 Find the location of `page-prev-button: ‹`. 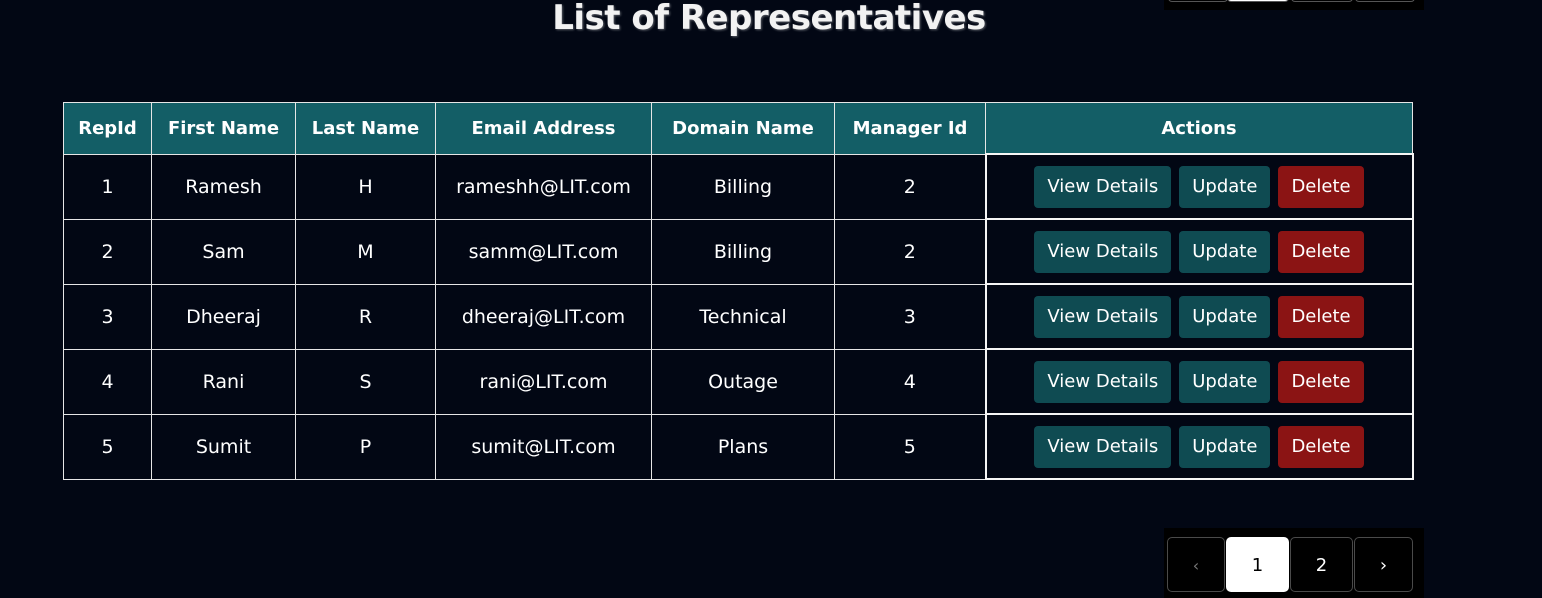

page-prev-button: ‹ is located at coordinates (1196, 564).